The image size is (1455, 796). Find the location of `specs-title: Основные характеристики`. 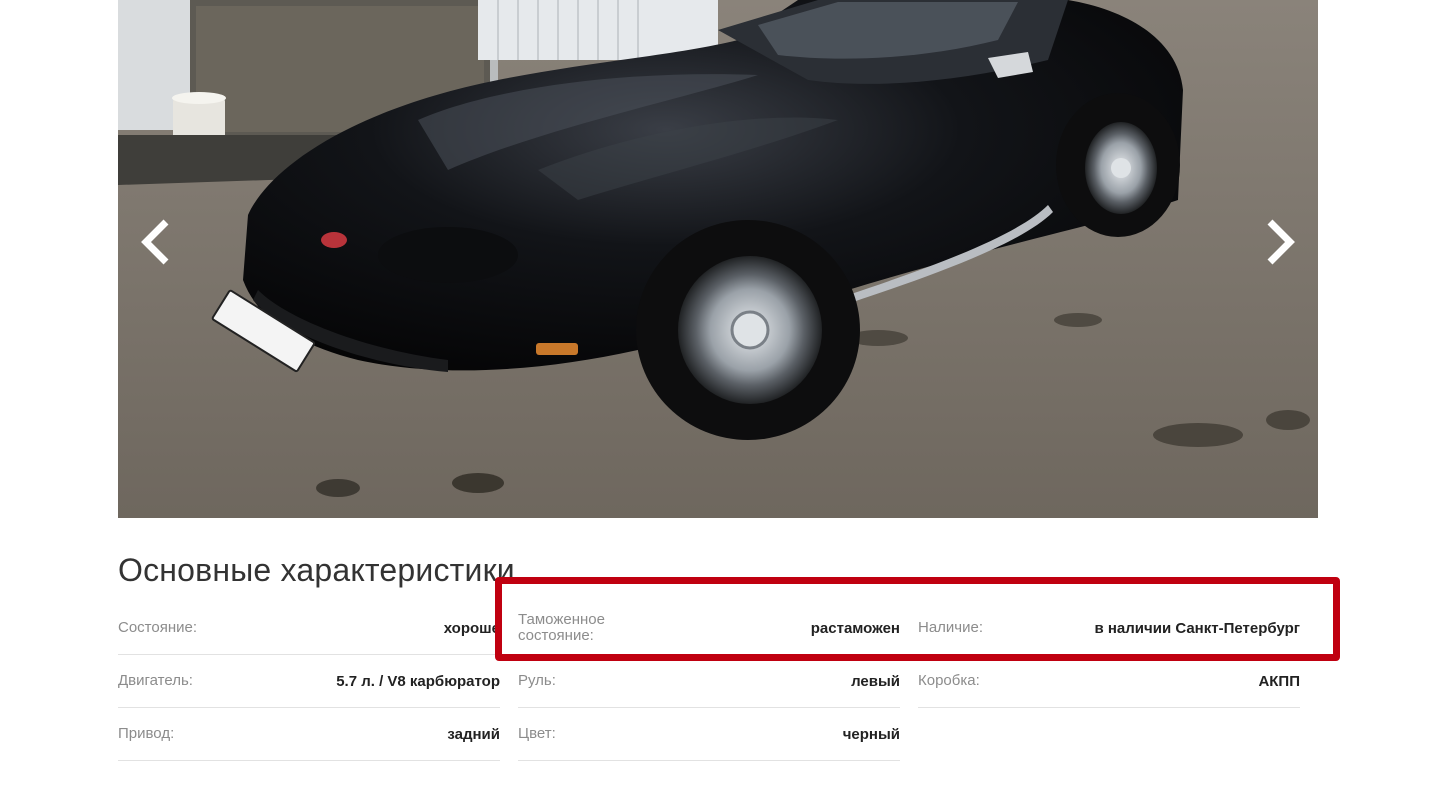

specs-title: Основные характеристики is located at coordinates (316, 570).